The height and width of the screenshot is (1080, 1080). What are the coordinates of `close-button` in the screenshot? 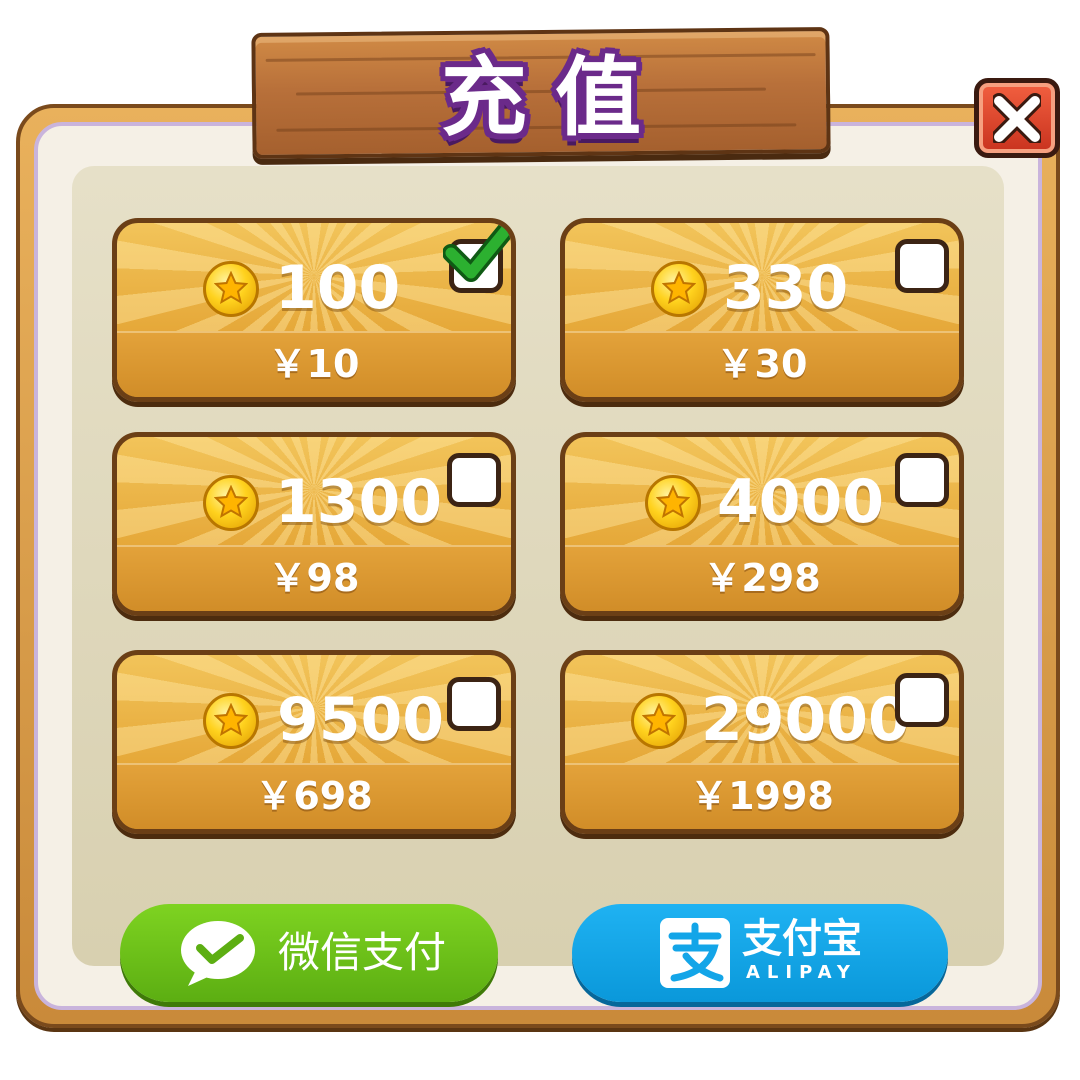 It's located at (1017, 118).